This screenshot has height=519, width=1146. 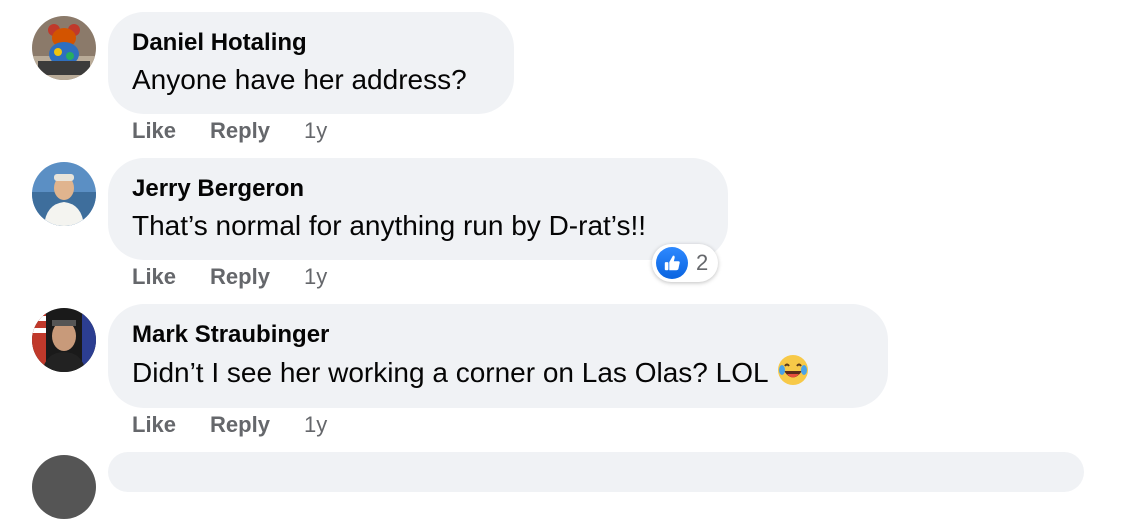 I want to click on comment-author: Mark Straubinger, so click(x=498, y=335).